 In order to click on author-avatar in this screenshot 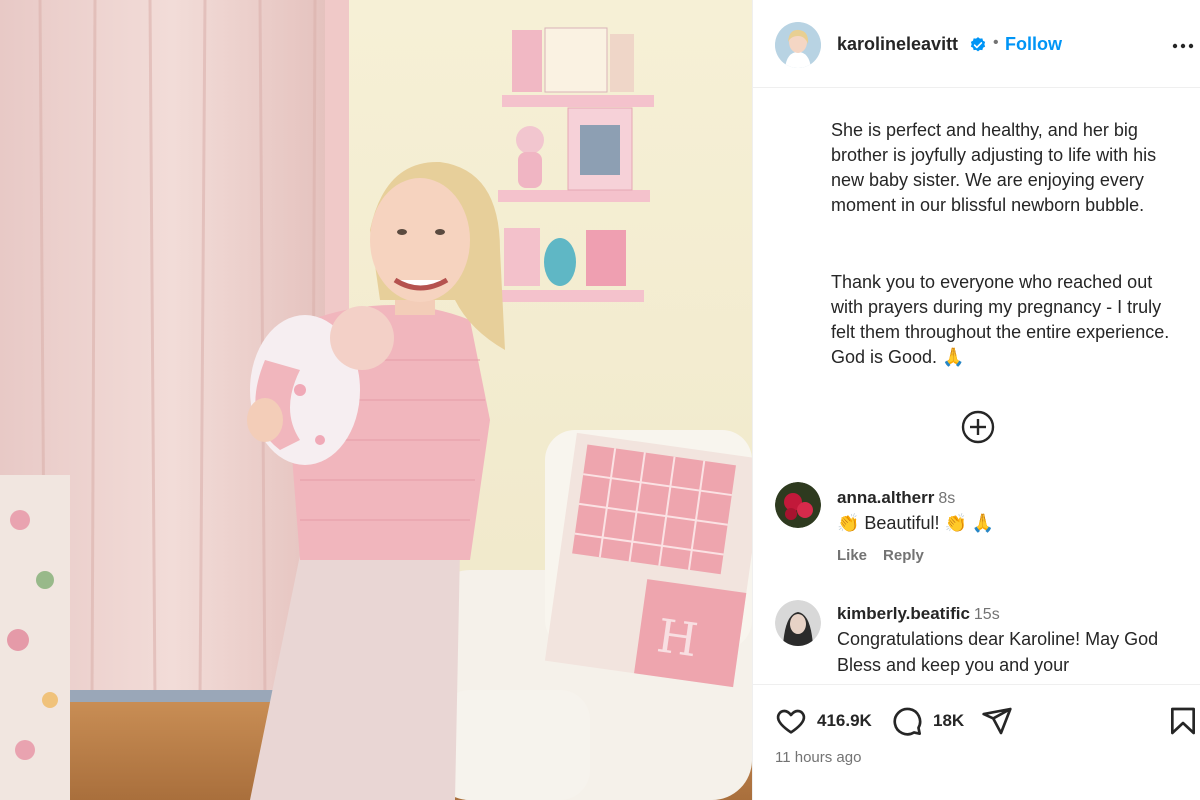, I will do `click(798, 45)`.